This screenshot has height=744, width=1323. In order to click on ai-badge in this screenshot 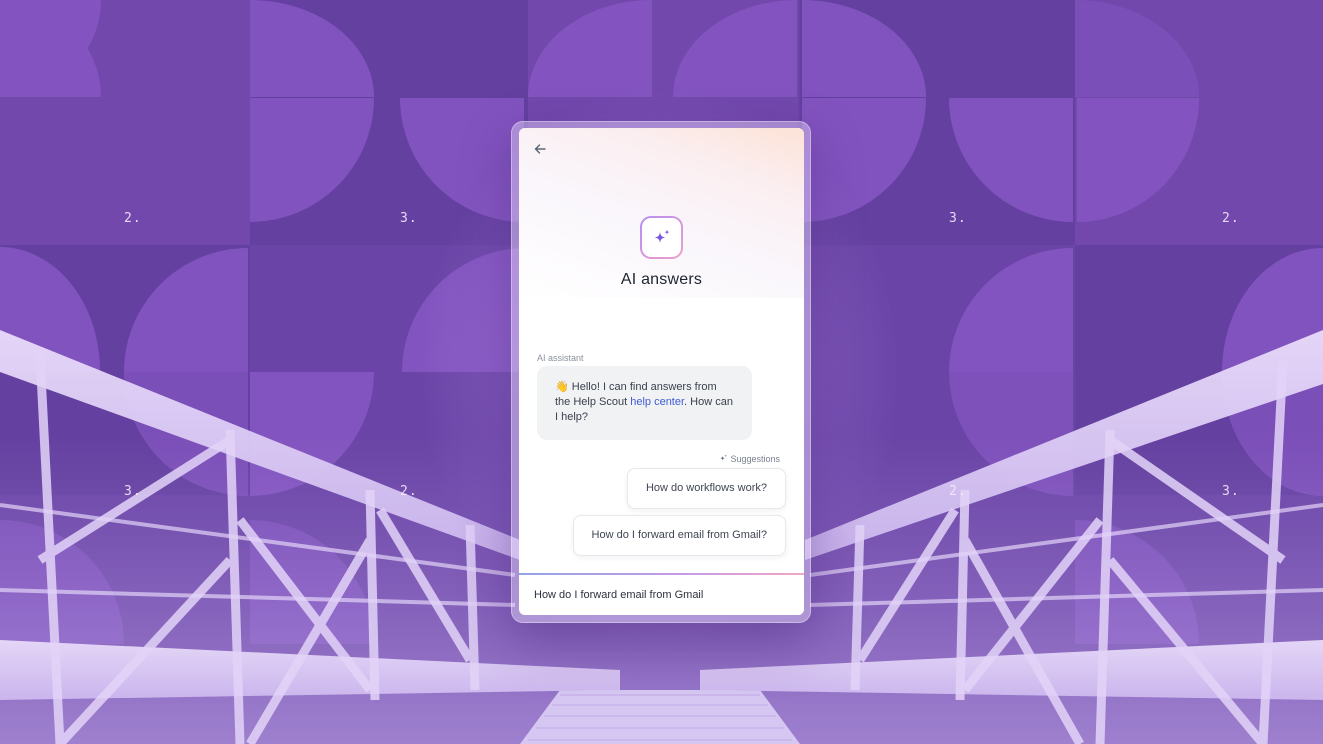, I will do `click(661, 237)`.